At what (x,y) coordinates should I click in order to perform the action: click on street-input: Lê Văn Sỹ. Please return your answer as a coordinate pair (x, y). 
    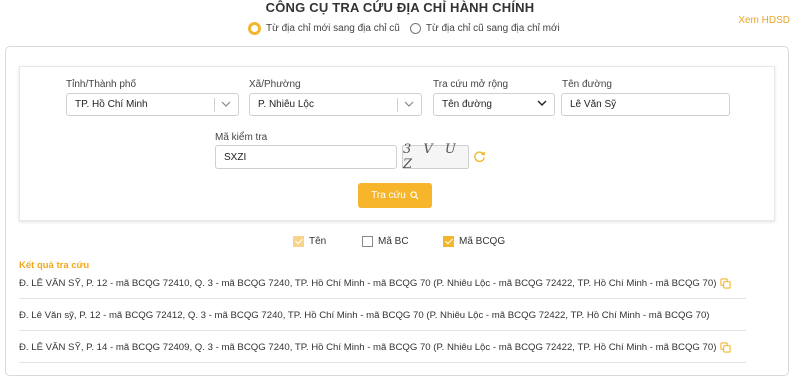
    Looking at the image, I should click on (645, 104).